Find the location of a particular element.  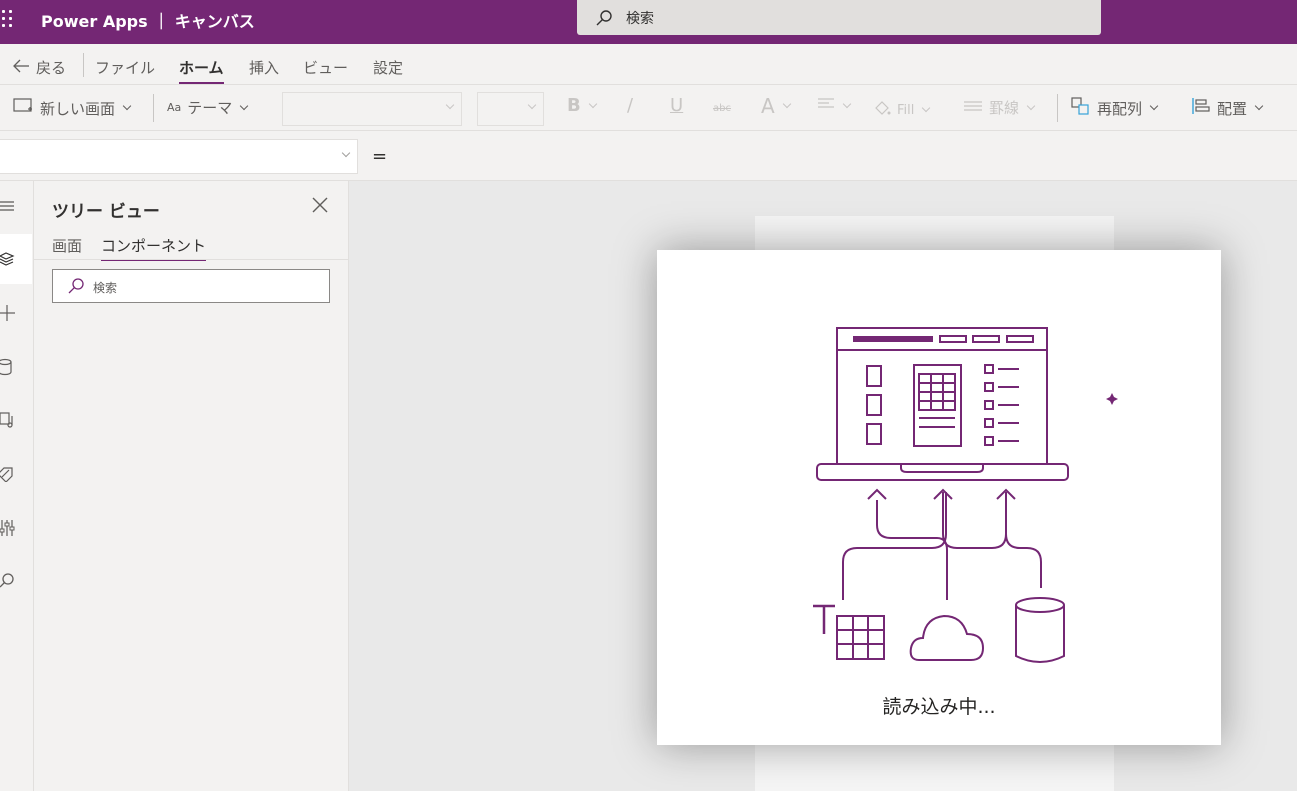

theme-icon: Aa is located at coordinates (174, 107).